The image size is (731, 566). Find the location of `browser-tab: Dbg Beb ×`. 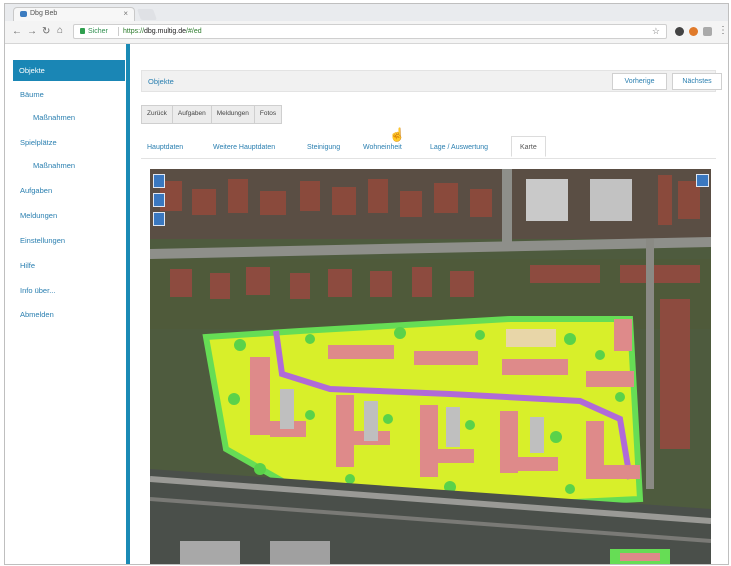

browser-tab: Dbg Beb × is located at coordinates (74, 14).